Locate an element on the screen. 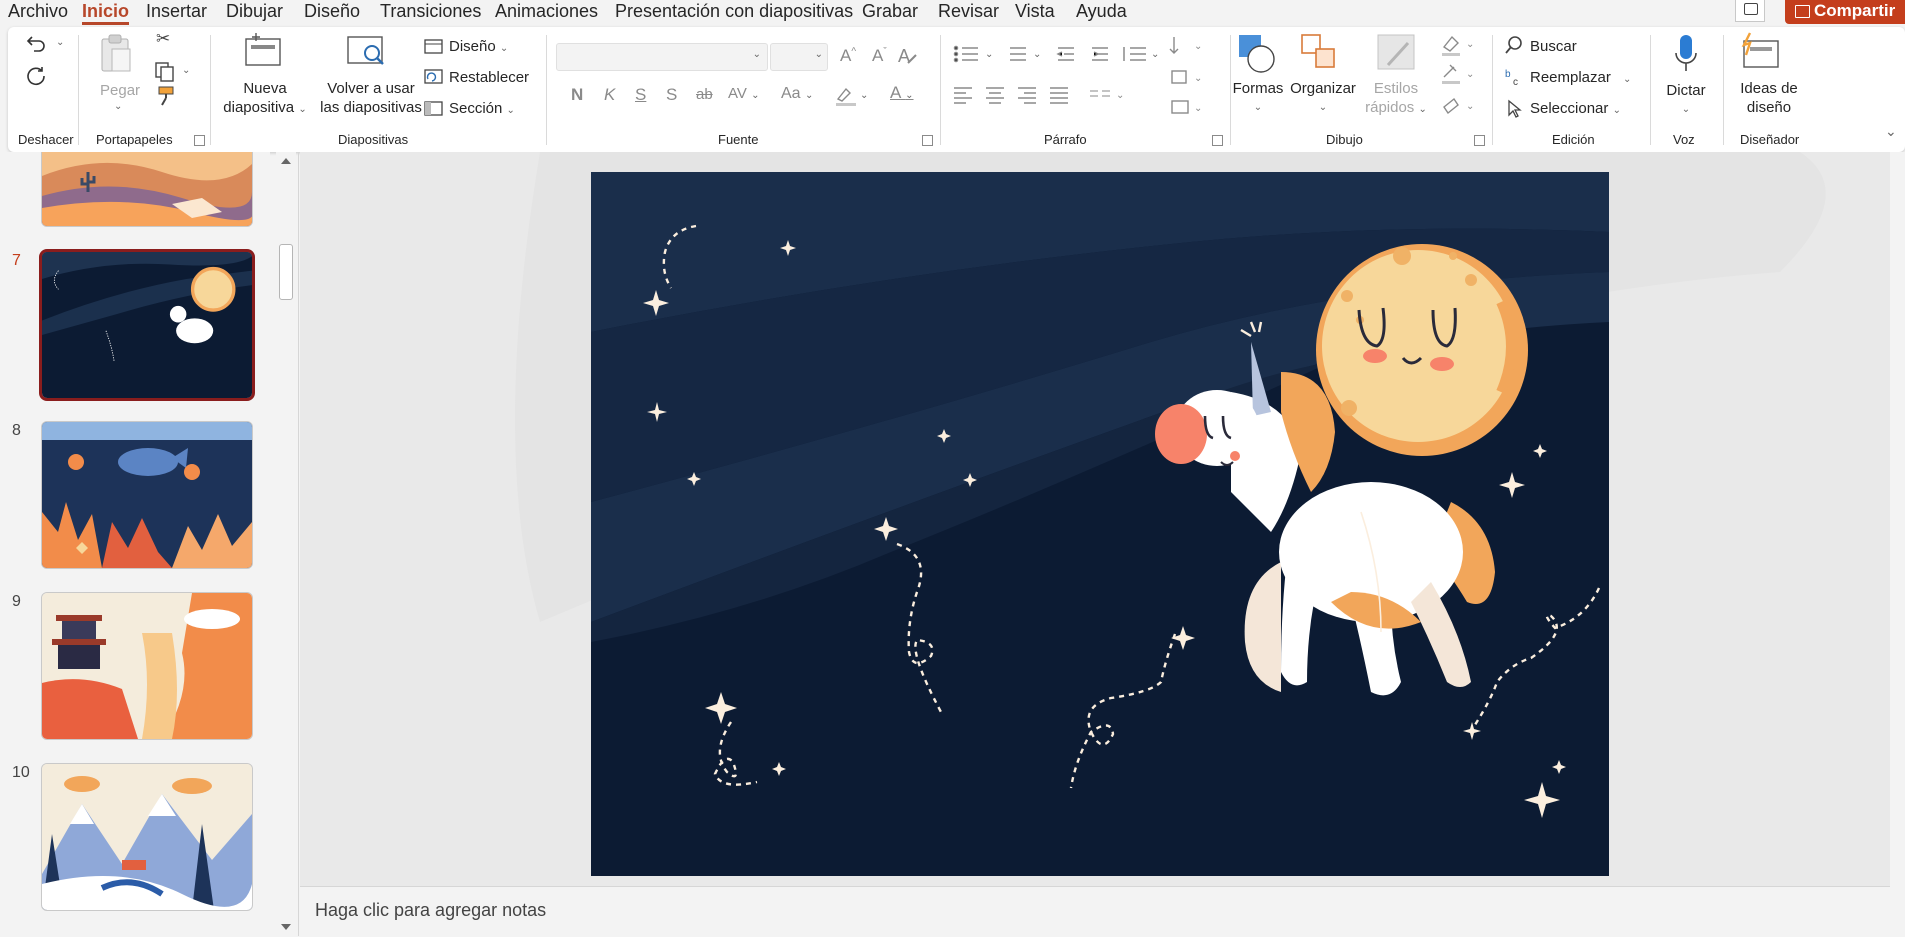  cut-icon: ✂ is located at coordinates (163, 39).